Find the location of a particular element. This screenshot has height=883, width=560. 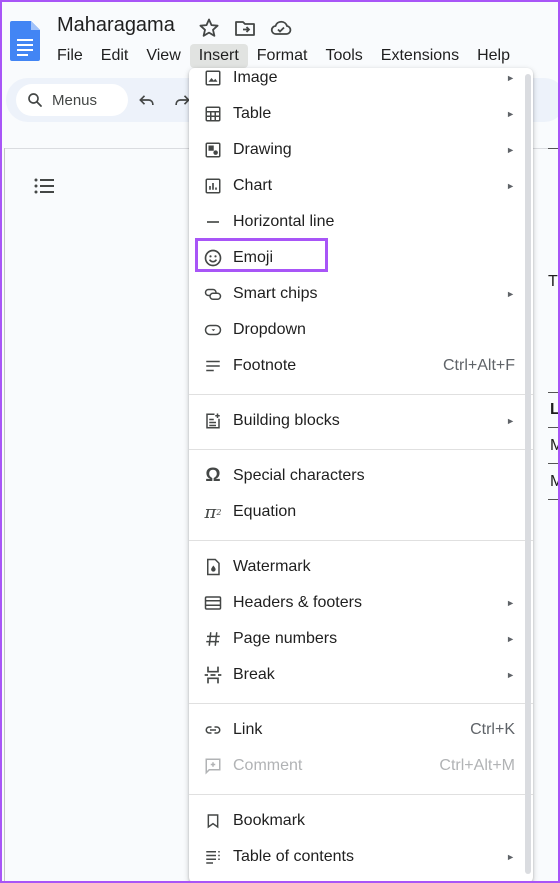

headers-footers-icon is located at coordinates (213, 603).